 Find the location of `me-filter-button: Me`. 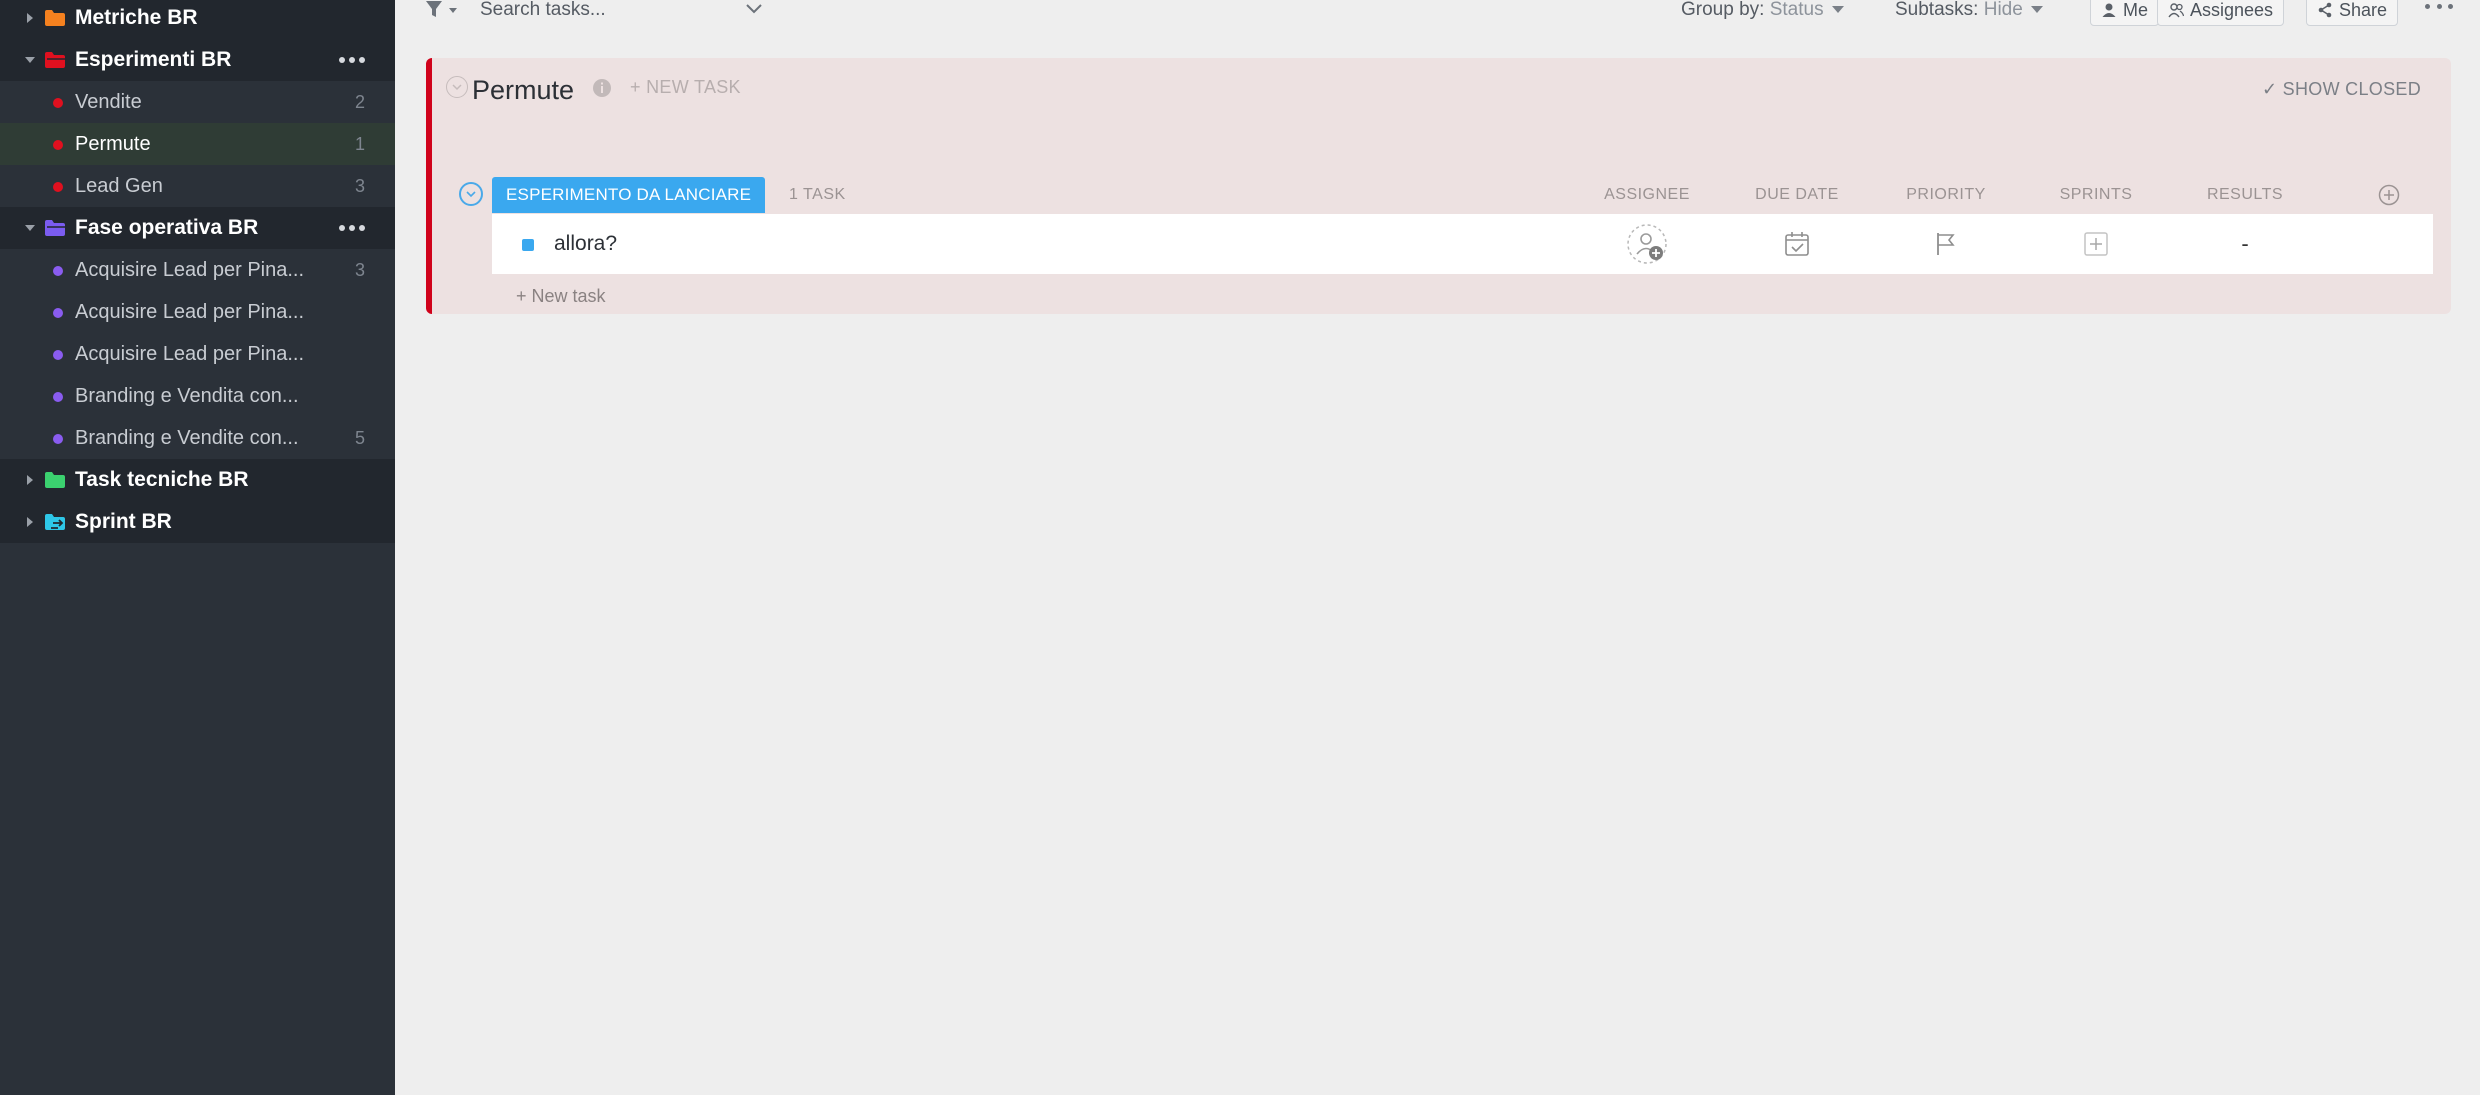

me-filter-button: Me is located at coordinates (2125, 13).